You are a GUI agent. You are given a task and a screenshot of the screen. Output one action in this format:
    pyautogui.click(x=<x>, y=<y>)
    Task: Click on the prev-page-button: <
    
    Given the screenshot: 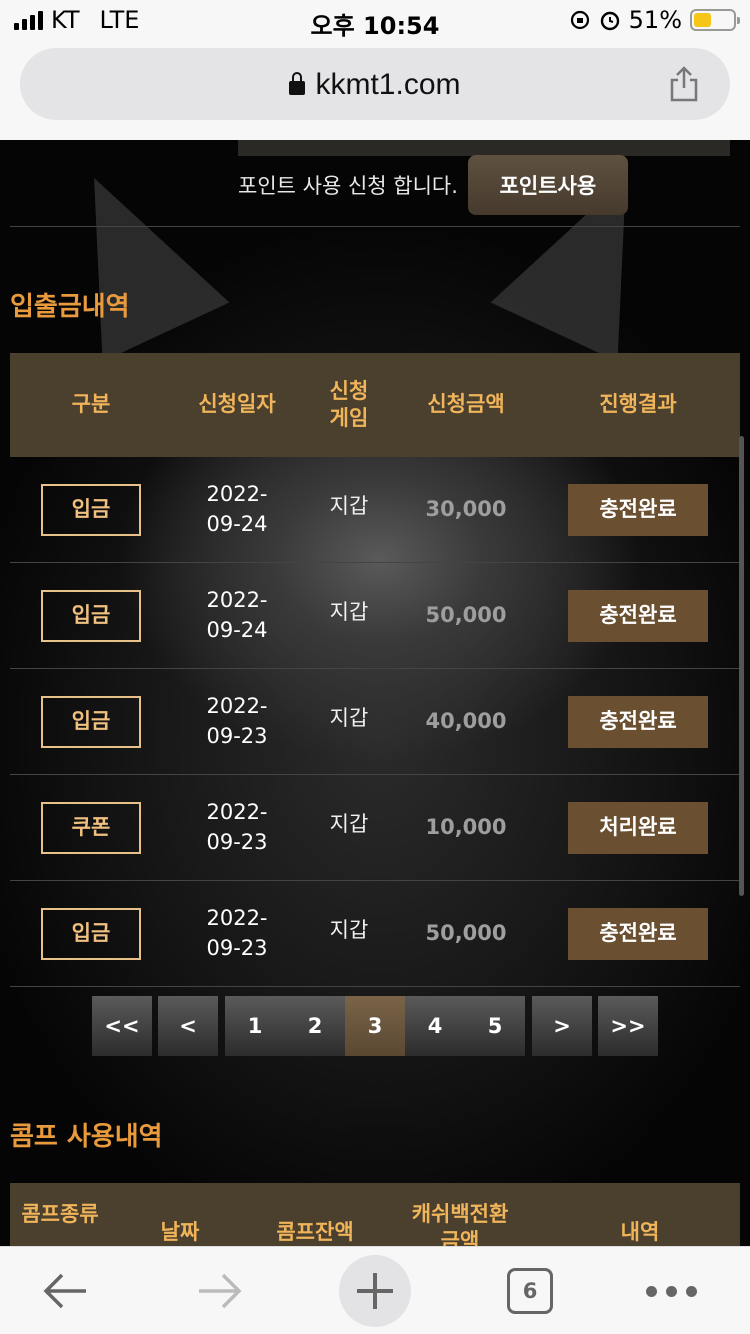 What is the action you would take?
    pyautogui.click(x=188, y=1026)
    